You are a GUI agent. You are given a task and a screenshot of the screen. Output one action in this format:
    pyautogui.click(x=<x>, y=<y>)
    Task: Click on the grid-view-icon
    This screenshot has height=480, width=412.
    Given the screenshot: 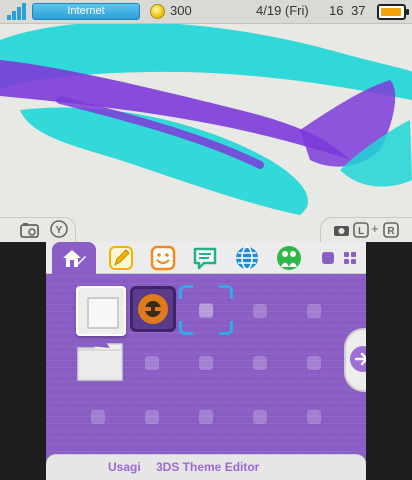 What is the action you would take?
    pyautogui.click(x=350, y=258)
    